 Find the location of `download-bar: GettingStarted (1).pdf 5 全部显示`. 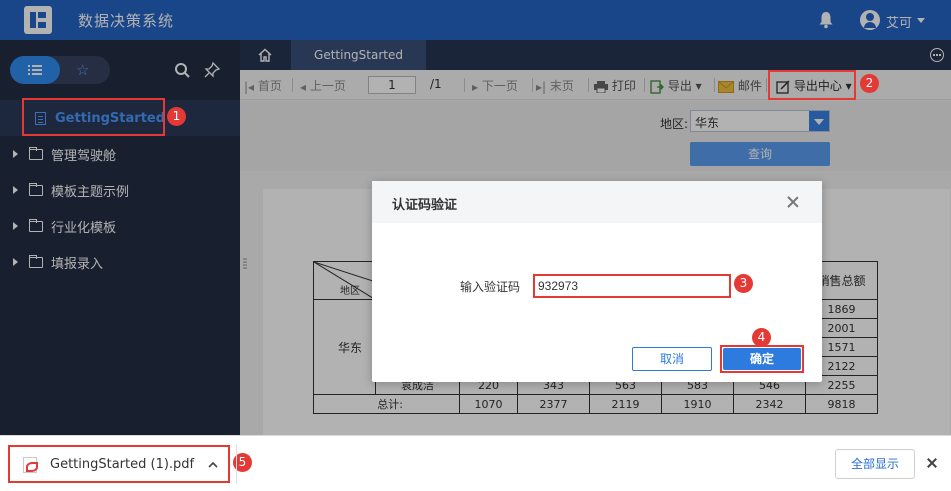

download-bar: GettingStarted (1).pdf 5 全部显示 is located at coordinates (475, 463).